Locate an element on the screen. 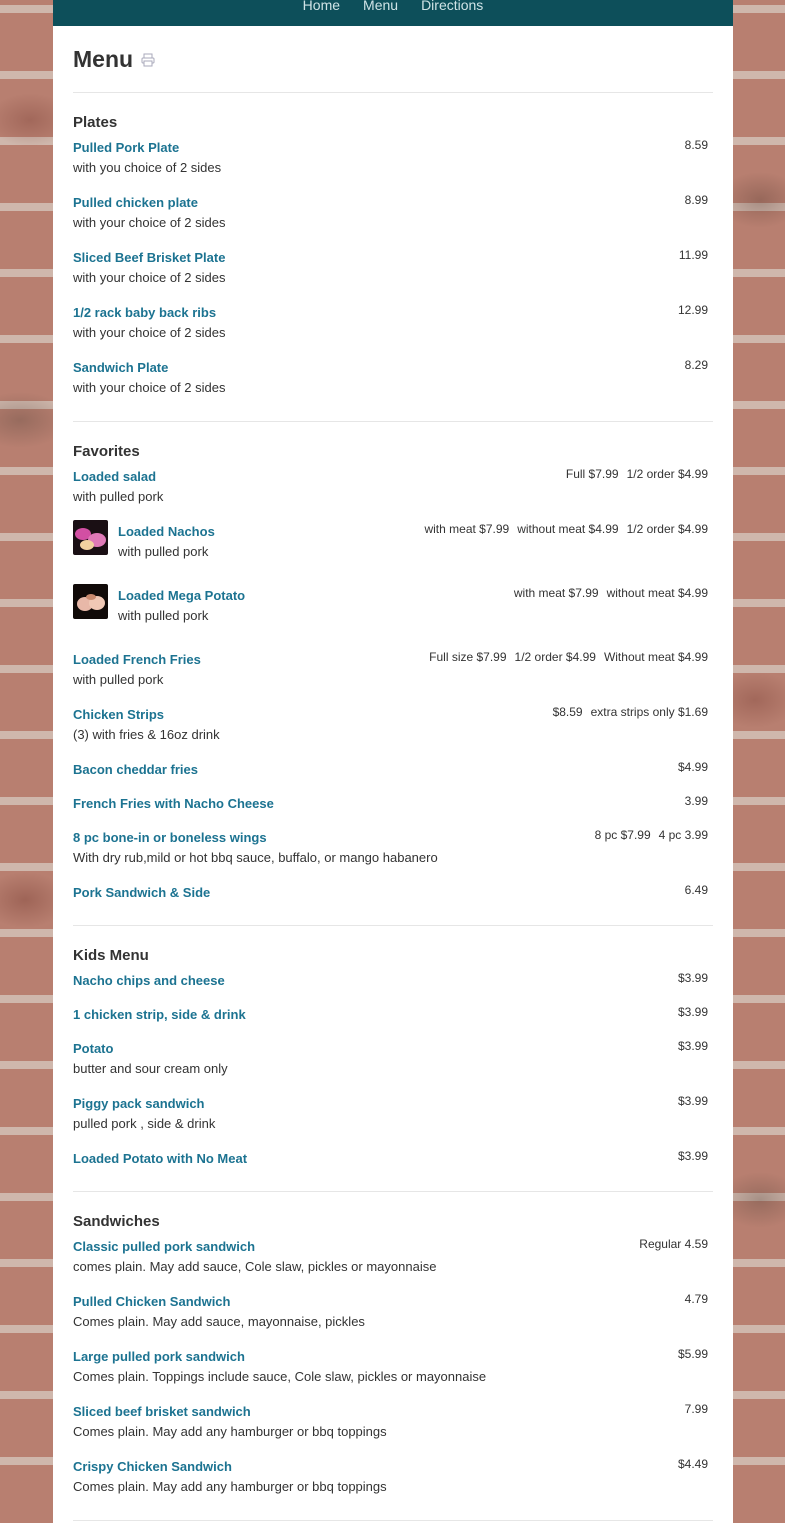  menu-item-prices: 8.59 is located at coordinates (692, 145).